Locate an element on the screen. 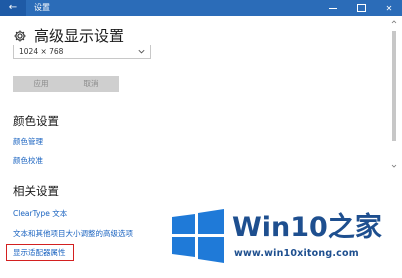 Image resolution: width=402 pixels, height=278 pixels. close-button: ✕ is located at coordinates (389, 8).